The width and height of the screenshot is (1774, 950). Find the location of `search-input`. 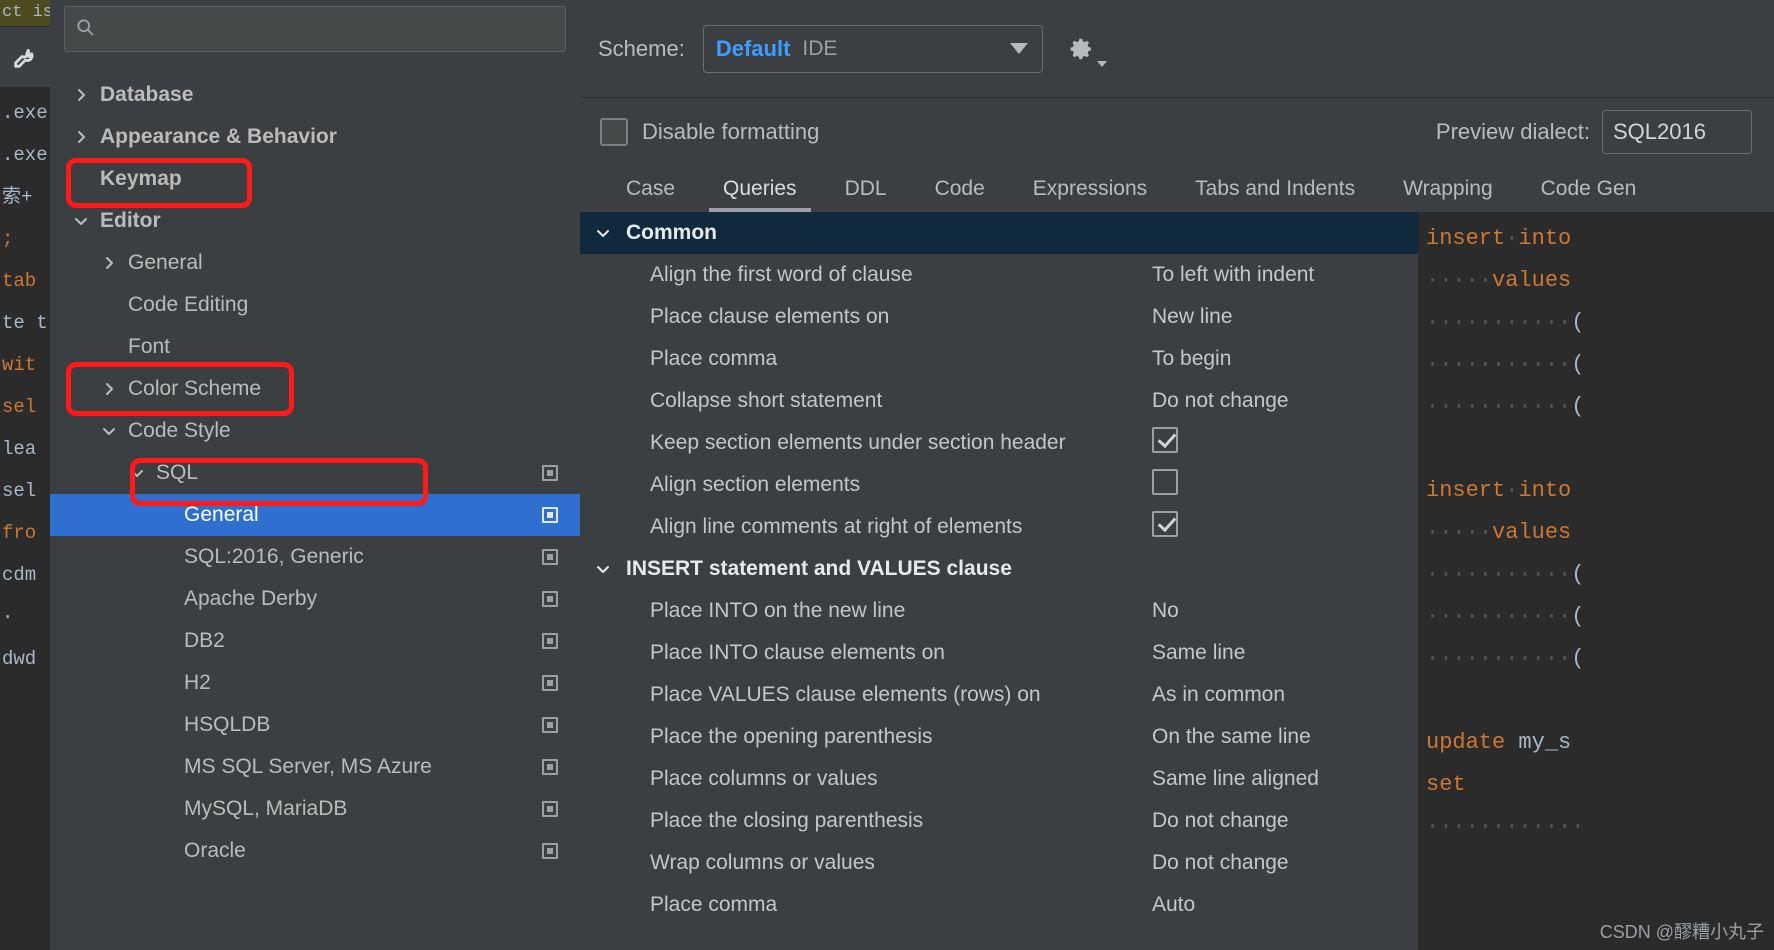

search-input is located at coordinates (329, 29).